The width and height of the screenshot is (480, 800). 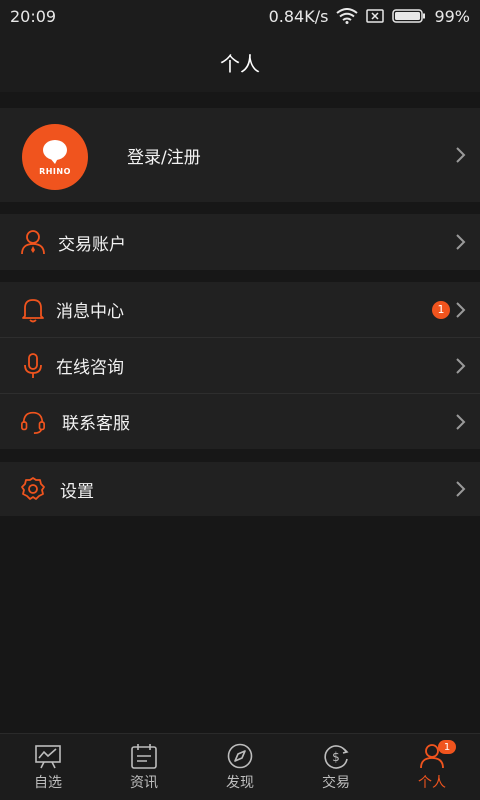 I want to click on status-time: 20:09, so click(x=33, y=16).